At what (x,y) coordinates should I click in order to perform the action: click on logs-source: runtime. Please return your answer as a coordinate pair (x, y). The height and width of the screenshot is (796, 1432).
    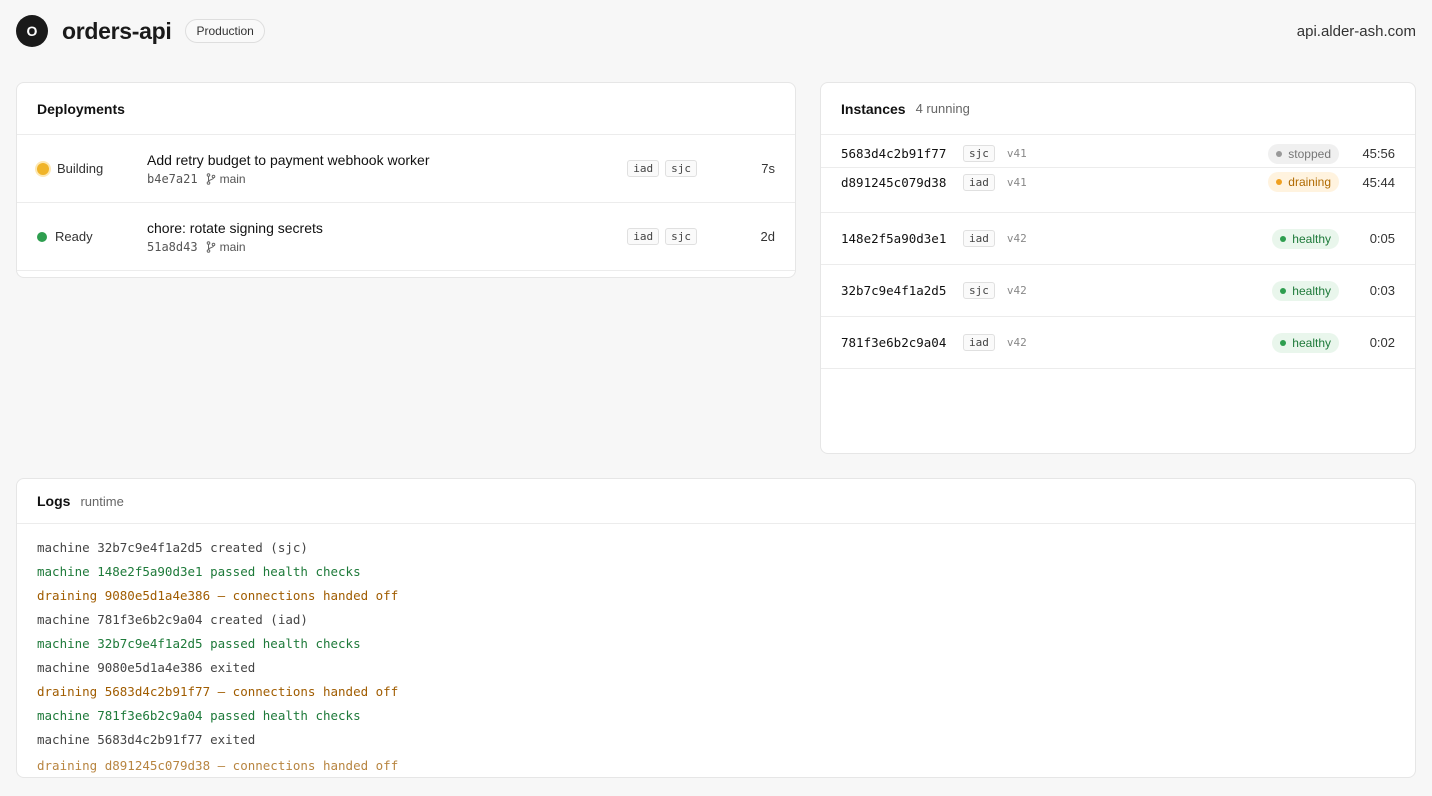
    Looking at the image, I should click on (102, 501).